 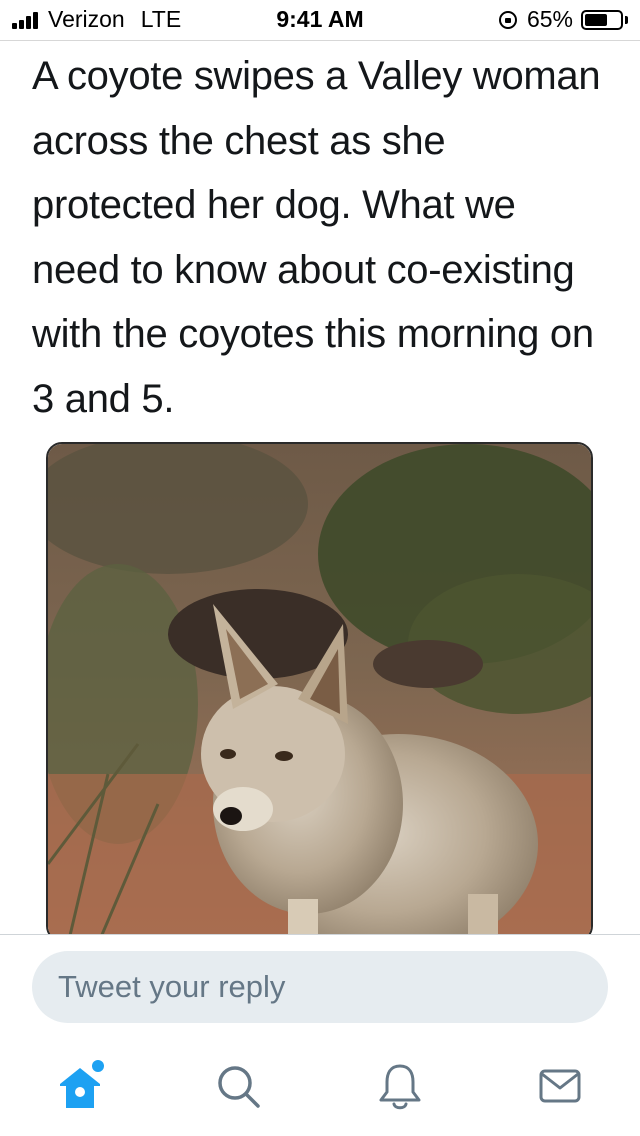 I want to click on rotation-lock-icon, so click(x=507, y=19).